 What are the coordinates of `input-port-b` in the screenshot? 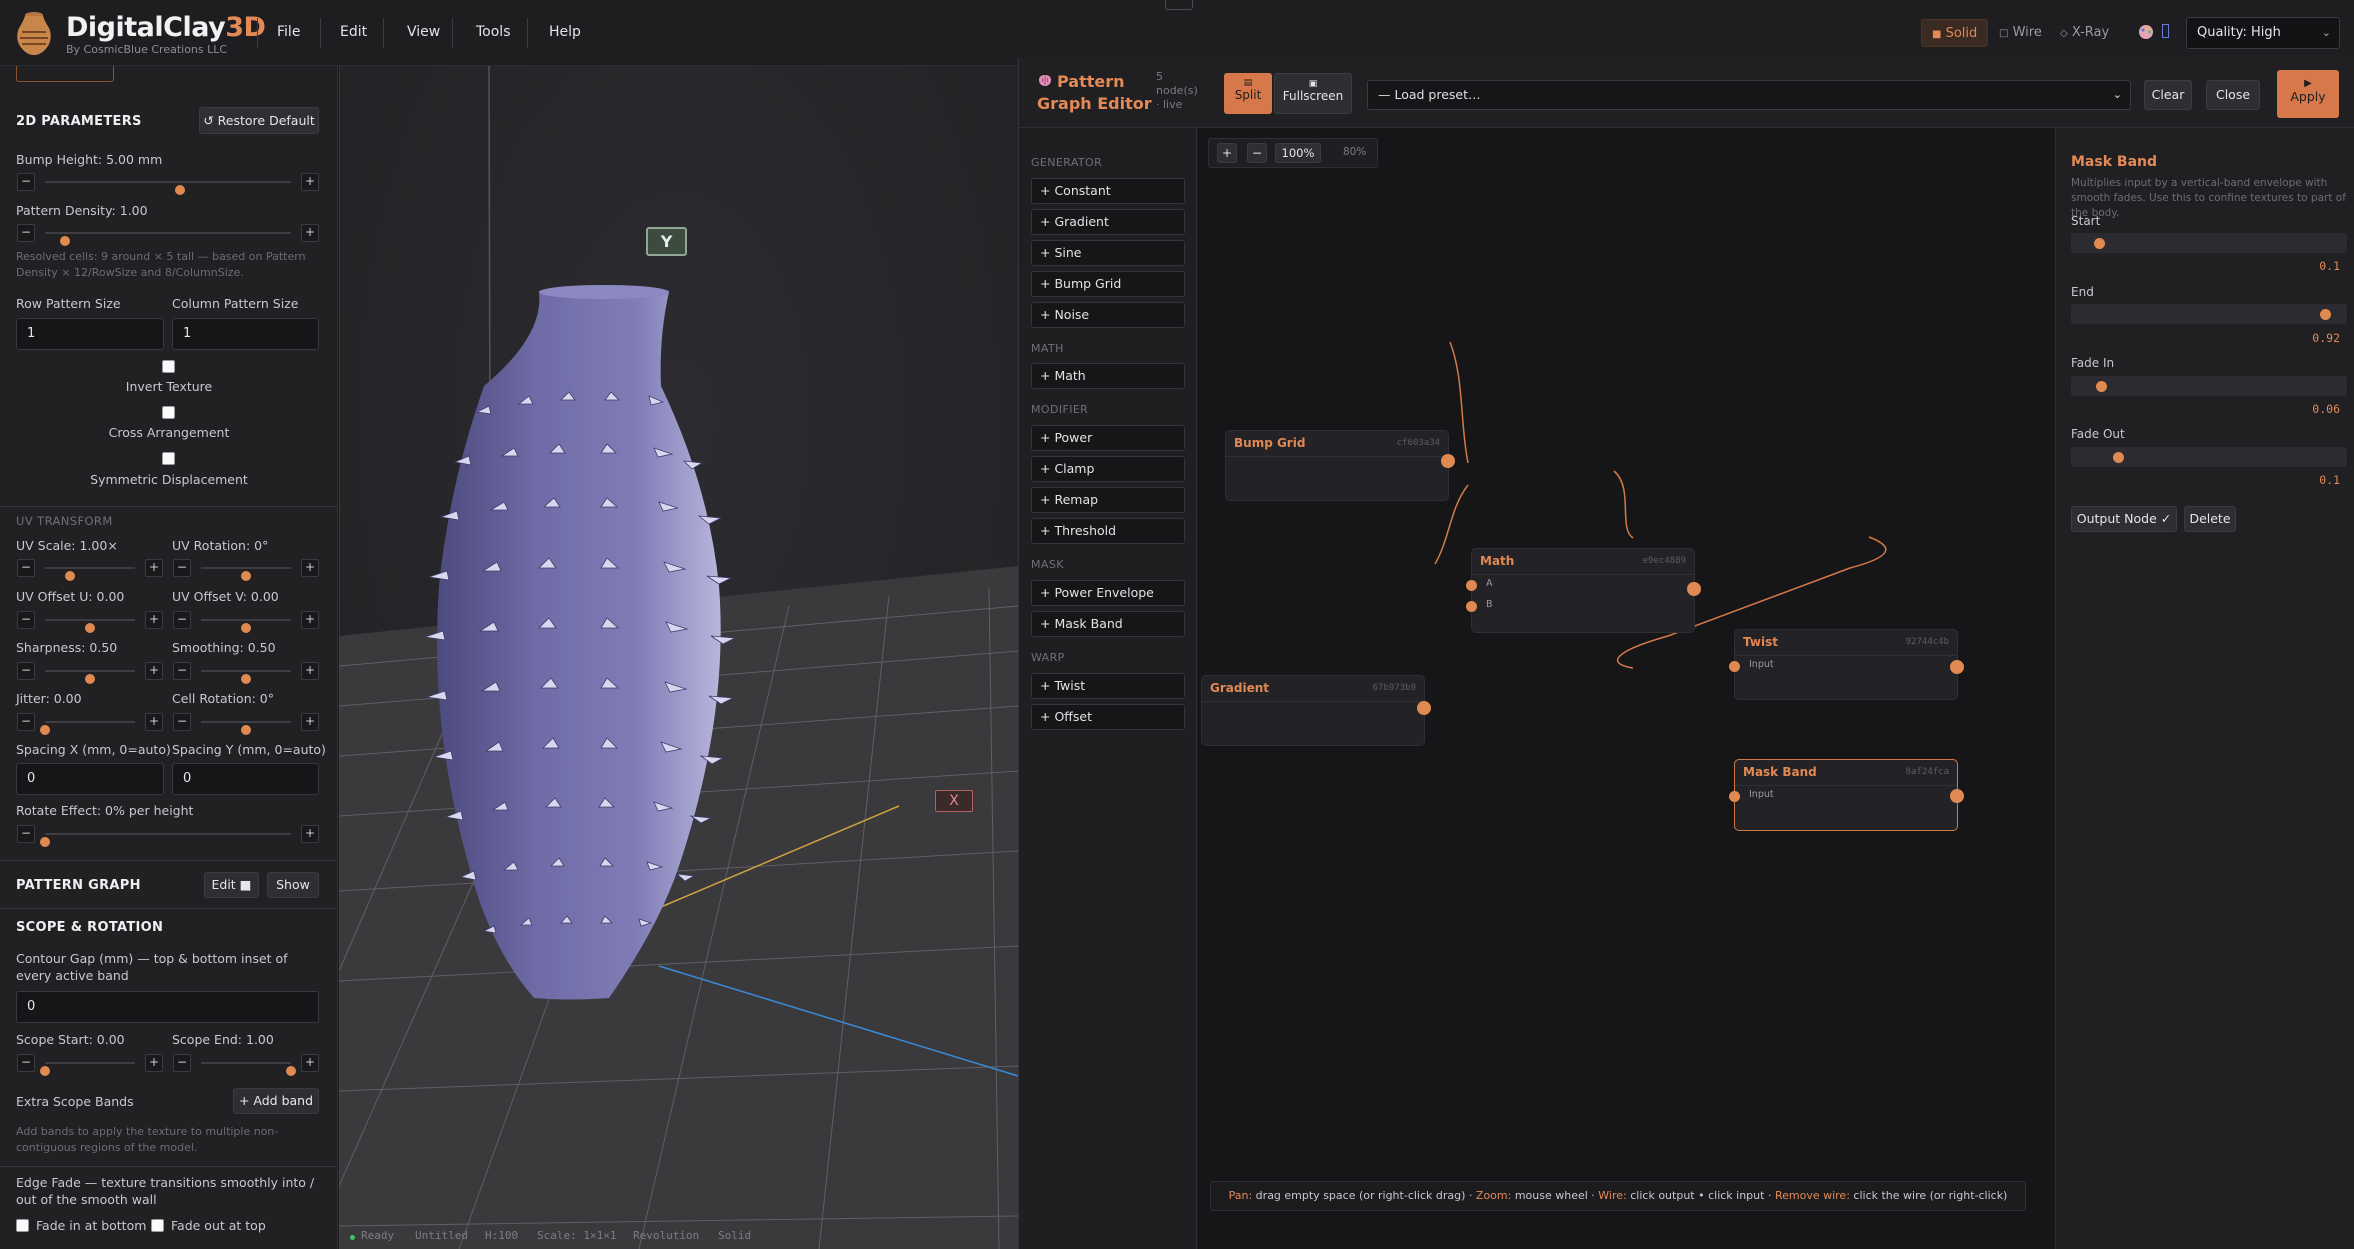 It's located at (1471, 606).